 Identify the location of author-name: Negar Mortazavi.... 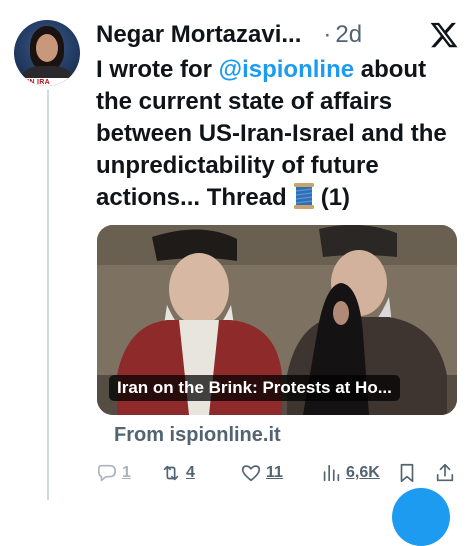
(198, 35).